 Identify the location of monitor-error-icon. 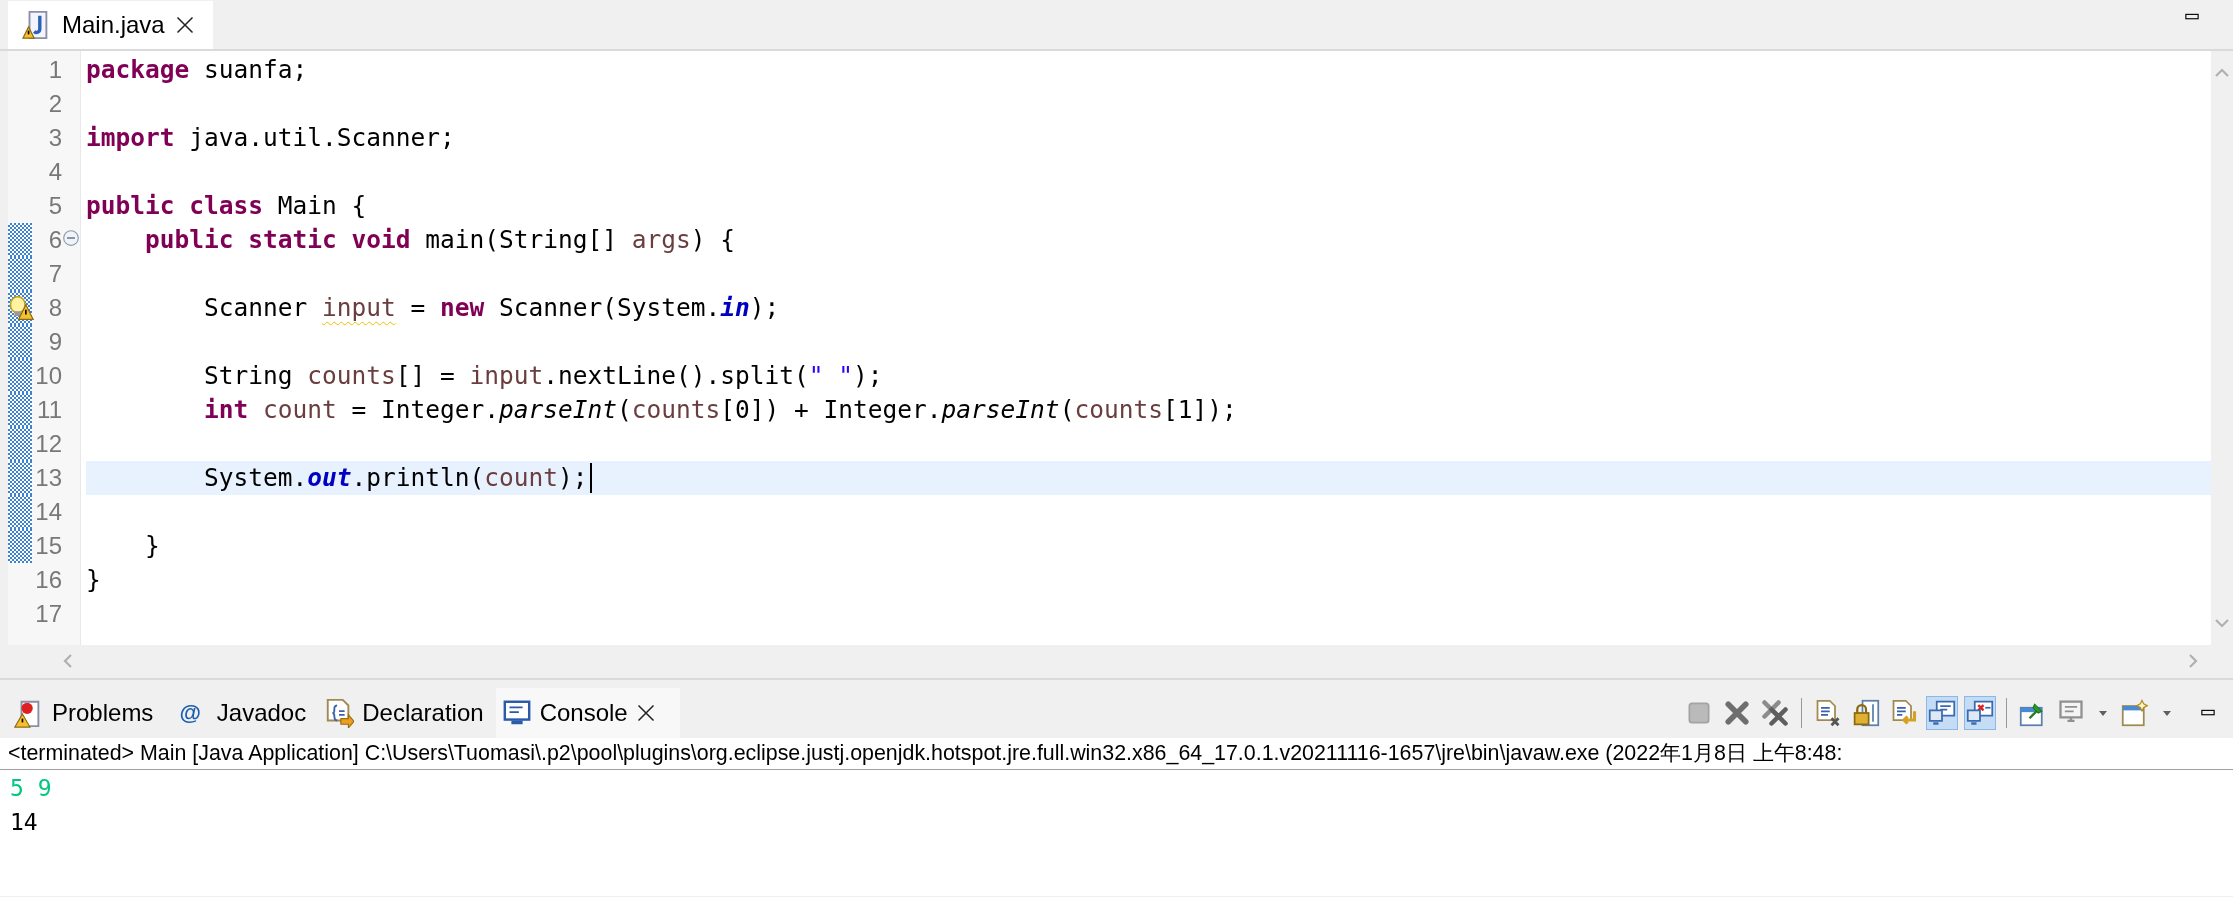
(1980, 713).